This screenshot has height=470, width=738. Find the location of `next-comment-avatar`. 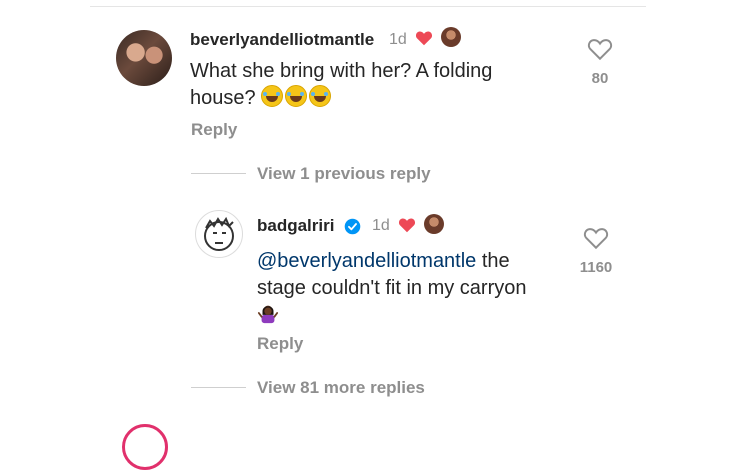

next-comment-avatar is located at coordinates (145, 447).